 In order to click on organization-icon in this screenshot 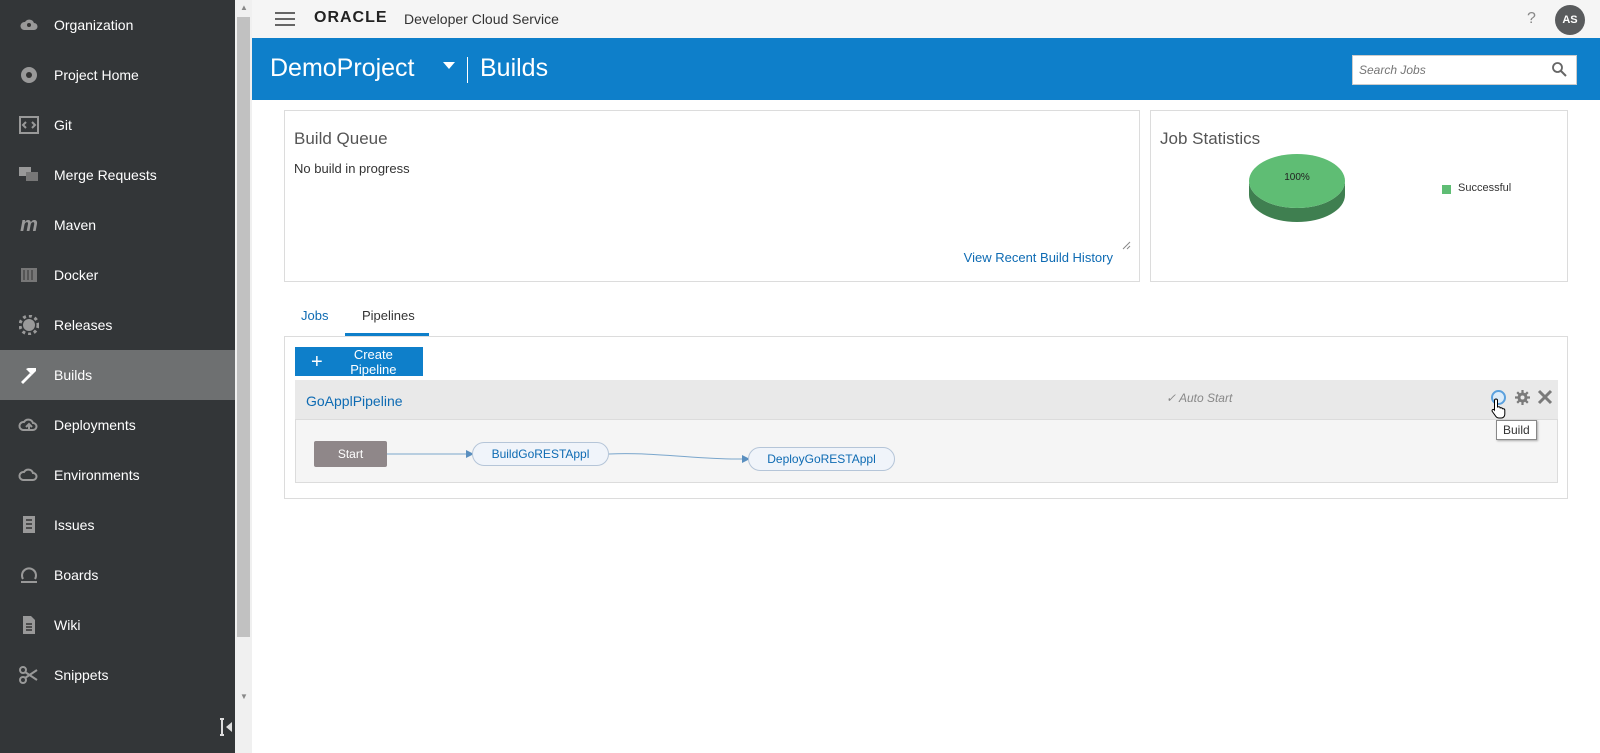, I will do `click(29, 25)`.